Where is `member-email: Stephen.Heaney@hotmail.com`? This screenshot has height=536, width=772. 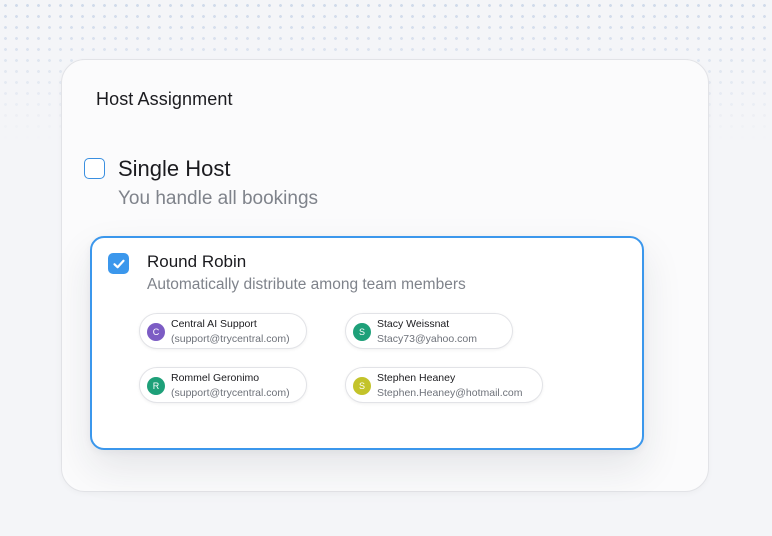 member-email: Stephen.Heaney@hotmail.com is located at coordinates (450, 393).